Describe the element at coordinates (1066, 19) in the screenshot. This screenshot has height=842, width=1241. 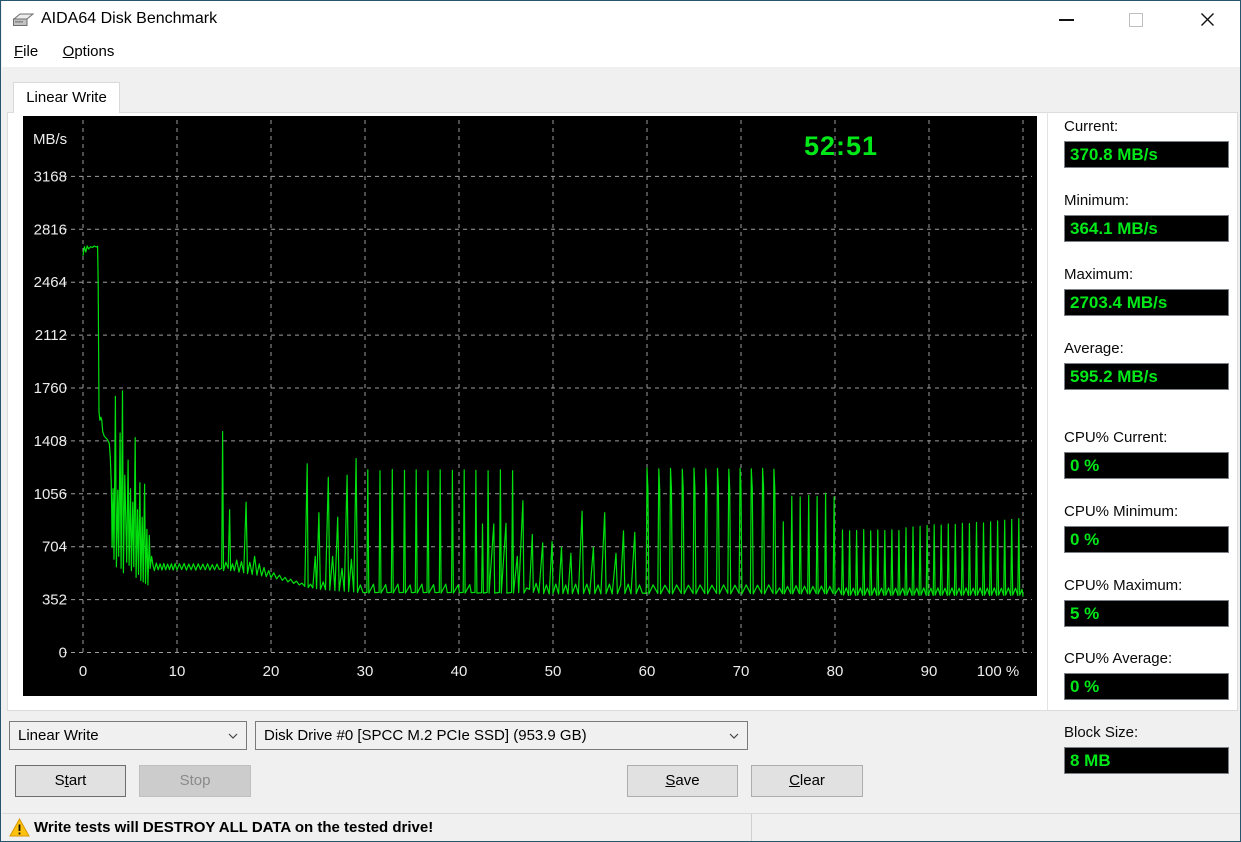
I see `minimize-icon` at that location.